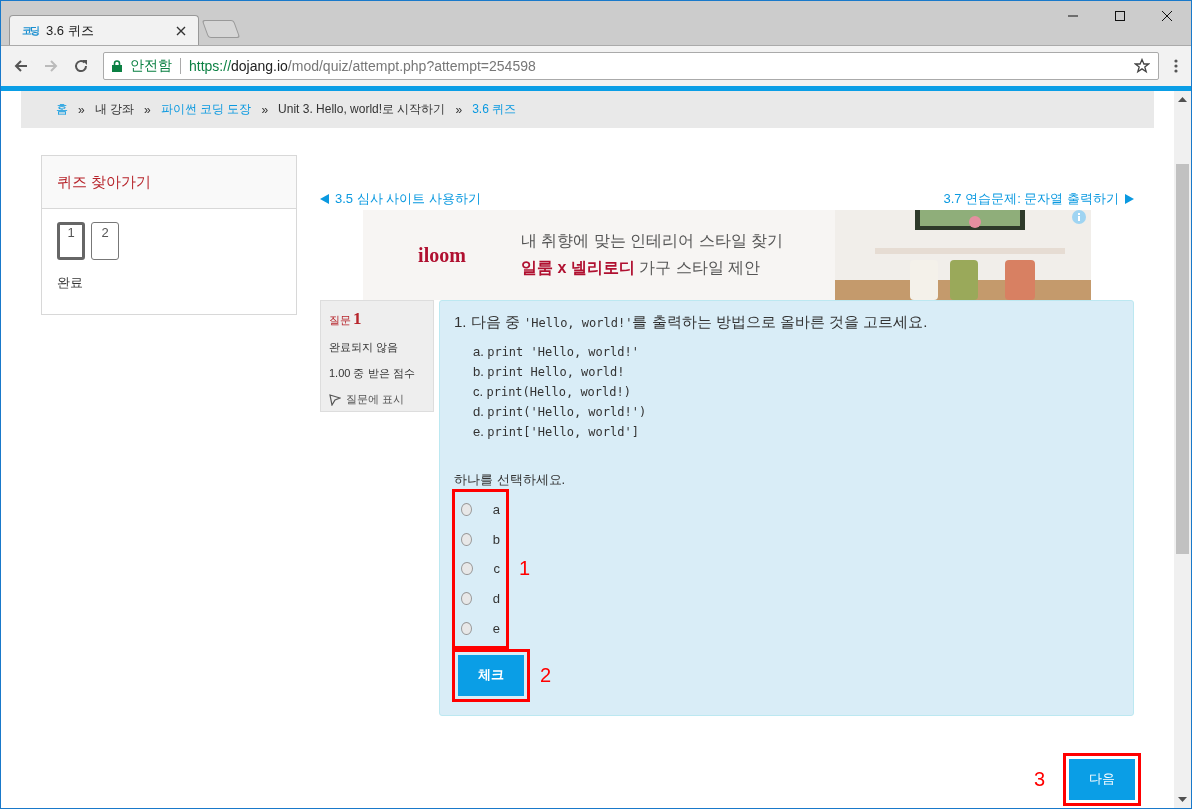 This screenshot has width=1192, height=809. What do you see at coordinates (510, 480) in the screenshot?
I see `prompt-text: 하나를 선택하세요.` at bounding box center [510, 480].